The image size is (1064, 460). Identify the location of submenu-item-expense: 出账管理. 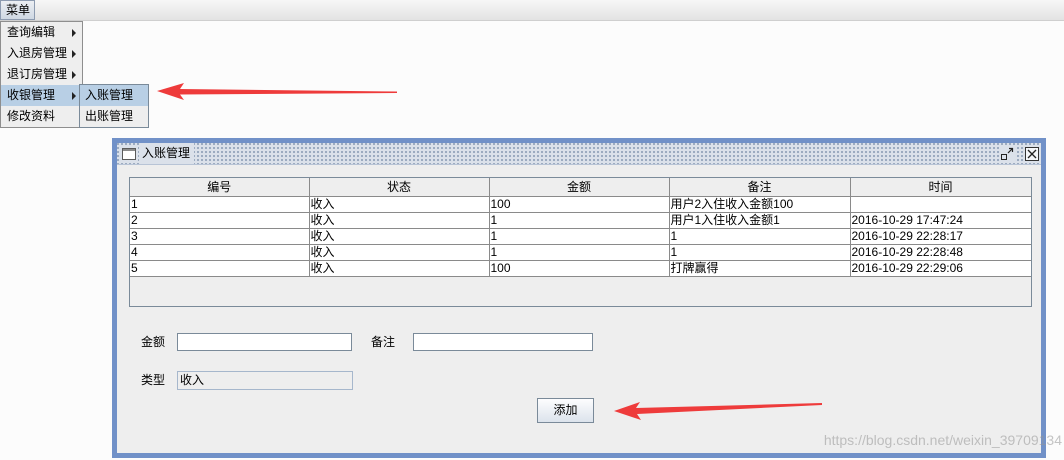
(114, 116).